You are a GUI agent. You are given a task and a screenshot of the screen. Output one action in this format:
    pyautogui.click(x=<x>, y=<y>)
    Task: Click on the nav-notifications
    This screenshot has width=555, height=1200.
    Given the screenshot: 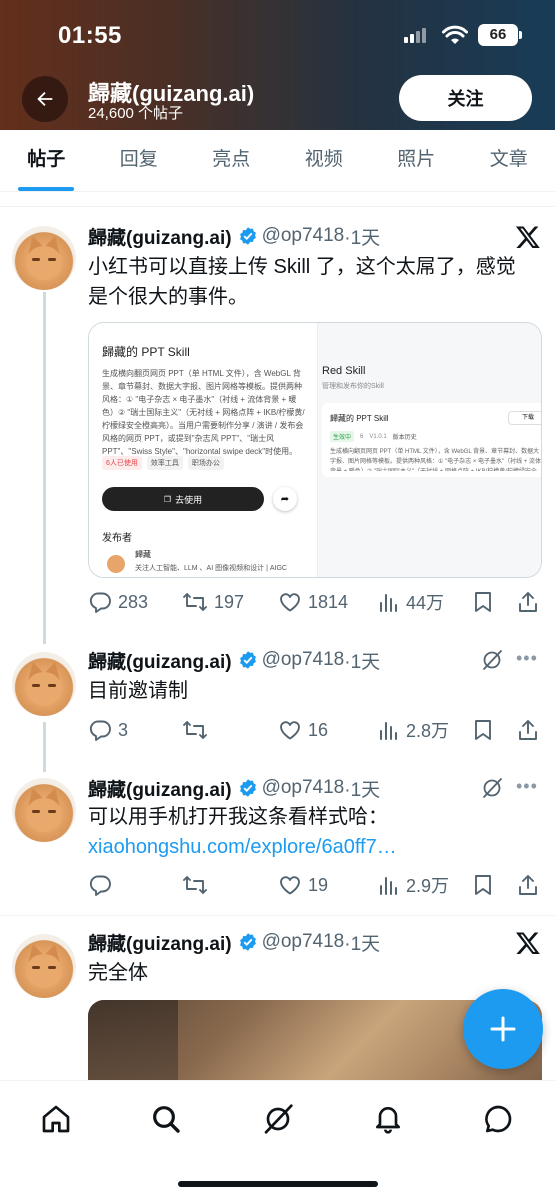 What is the action you would take?
    pyautogui.click(x=388, y=1119)
    